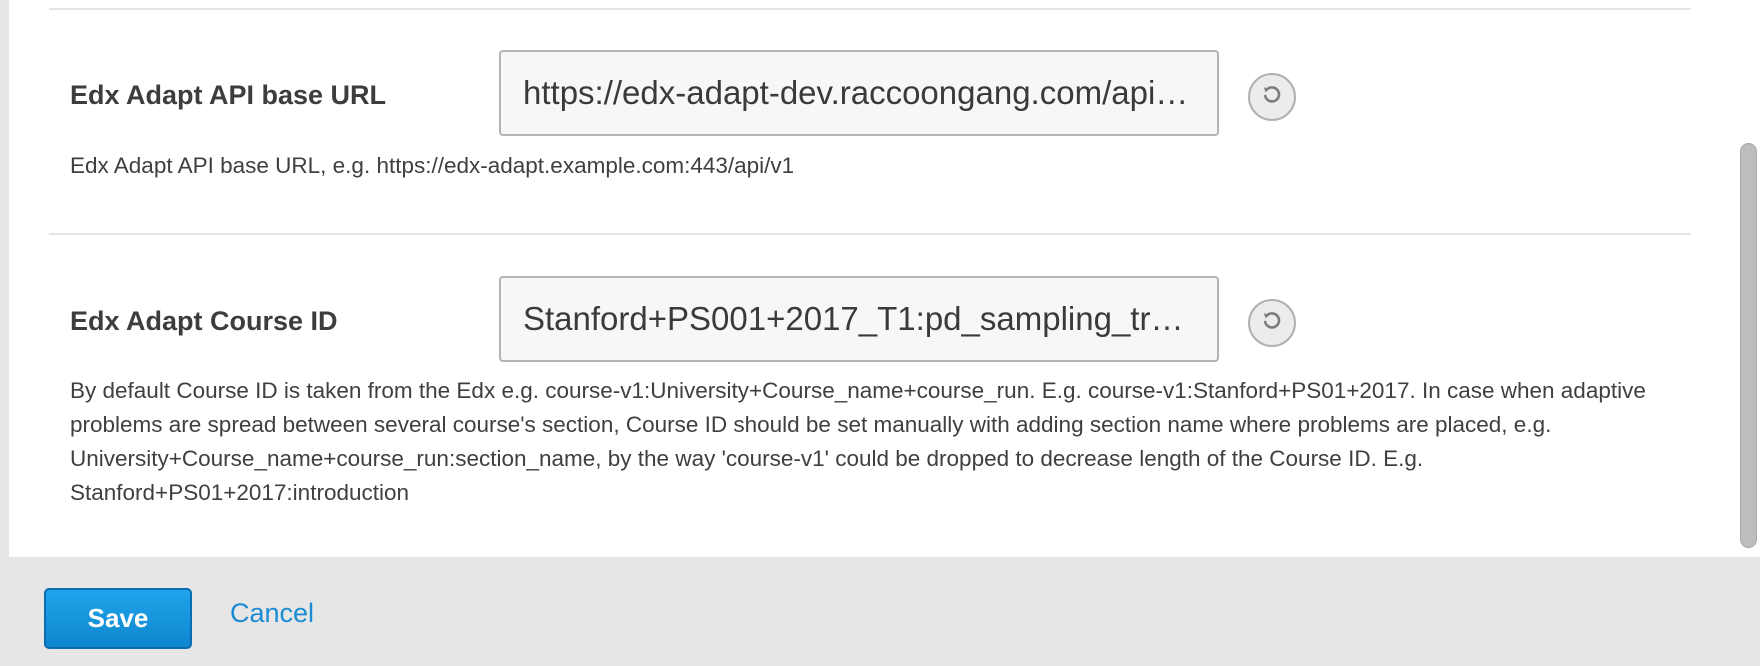 Image resolution: width=1760 pixels, height=666 pixels. I want to click on course-id-label: Edx Adapt Course ID, so click(204, 321).